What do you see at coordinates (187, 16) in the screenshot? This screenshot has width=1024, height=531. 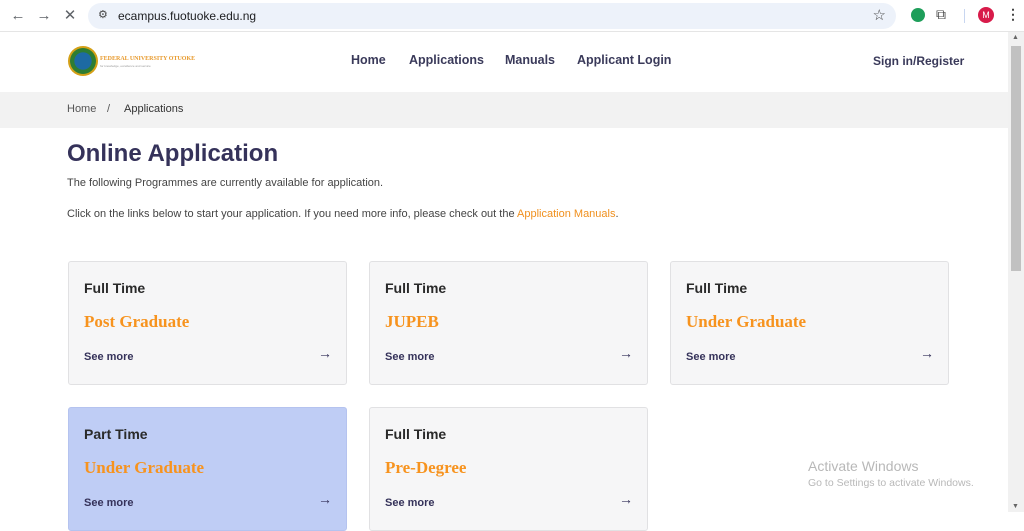 I see `url-text: ecampus.fuotuoke.edu.ng` at bounding box center [187, 16].